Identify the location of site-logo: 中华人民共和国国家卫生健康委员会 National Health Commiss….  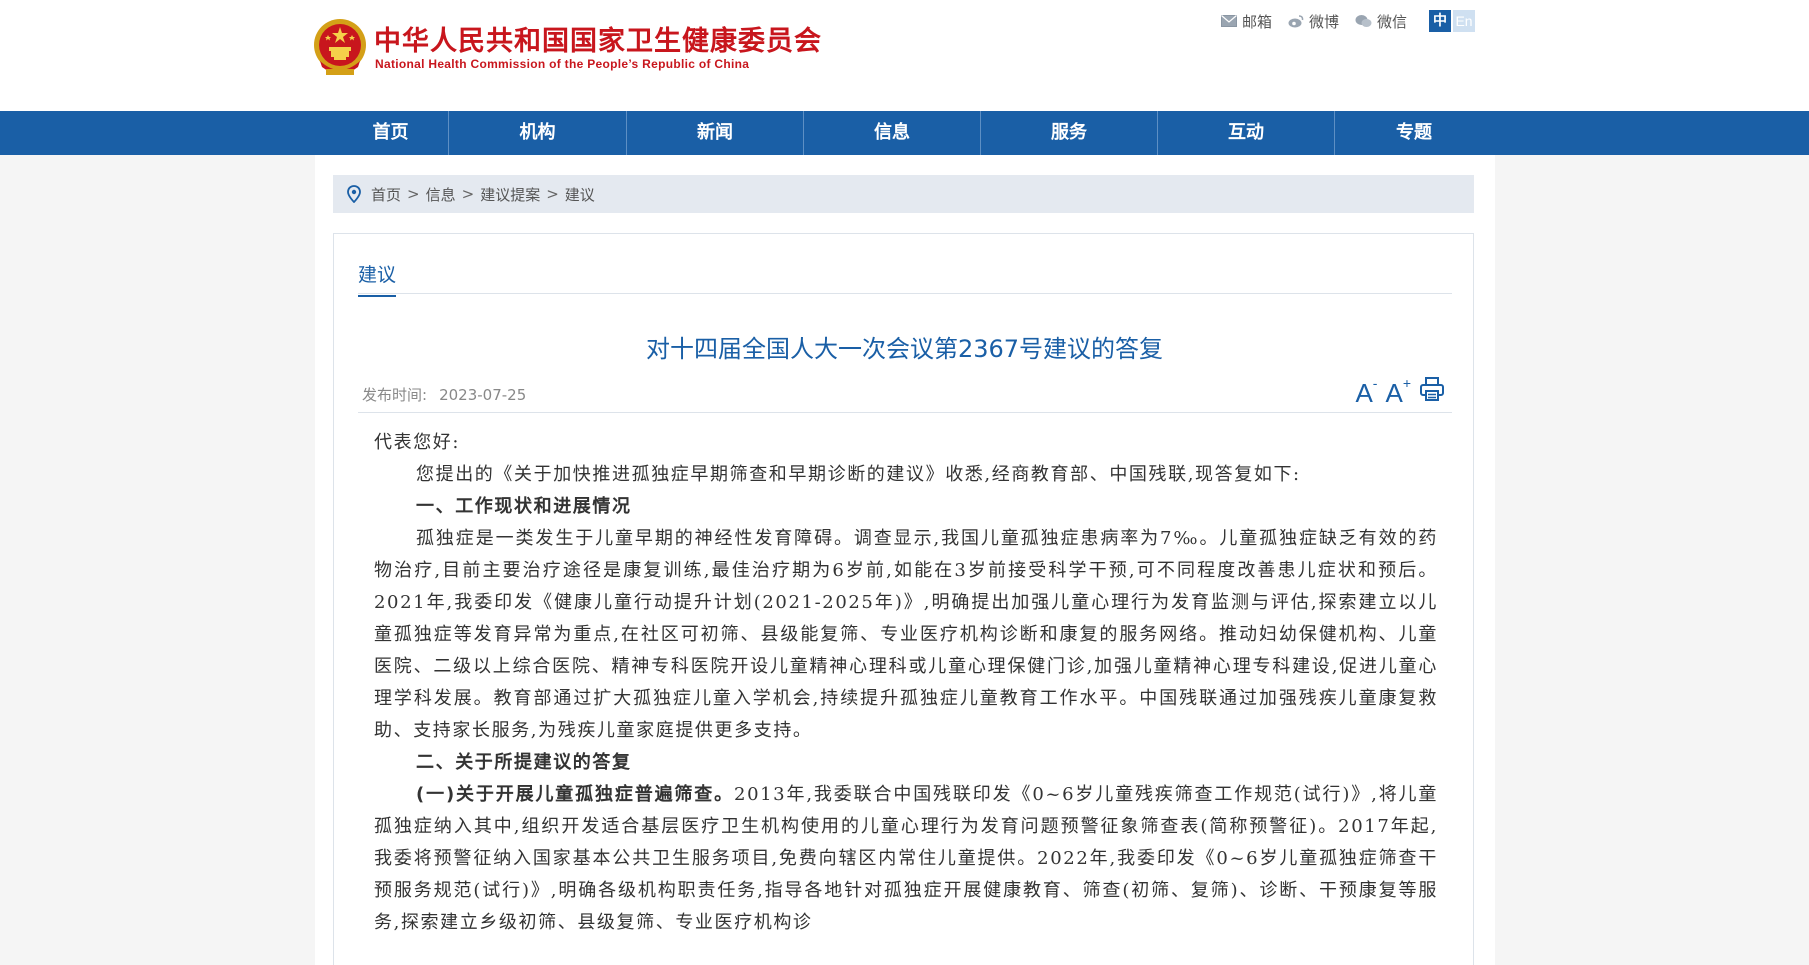
(566, 47).